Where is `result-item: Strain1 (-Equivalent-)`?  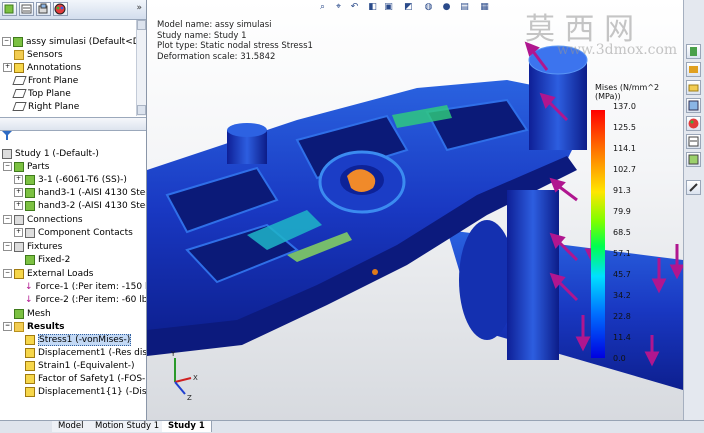 result-item: Strain1 (-Equivalent-) is located at coordinates (79, 366).